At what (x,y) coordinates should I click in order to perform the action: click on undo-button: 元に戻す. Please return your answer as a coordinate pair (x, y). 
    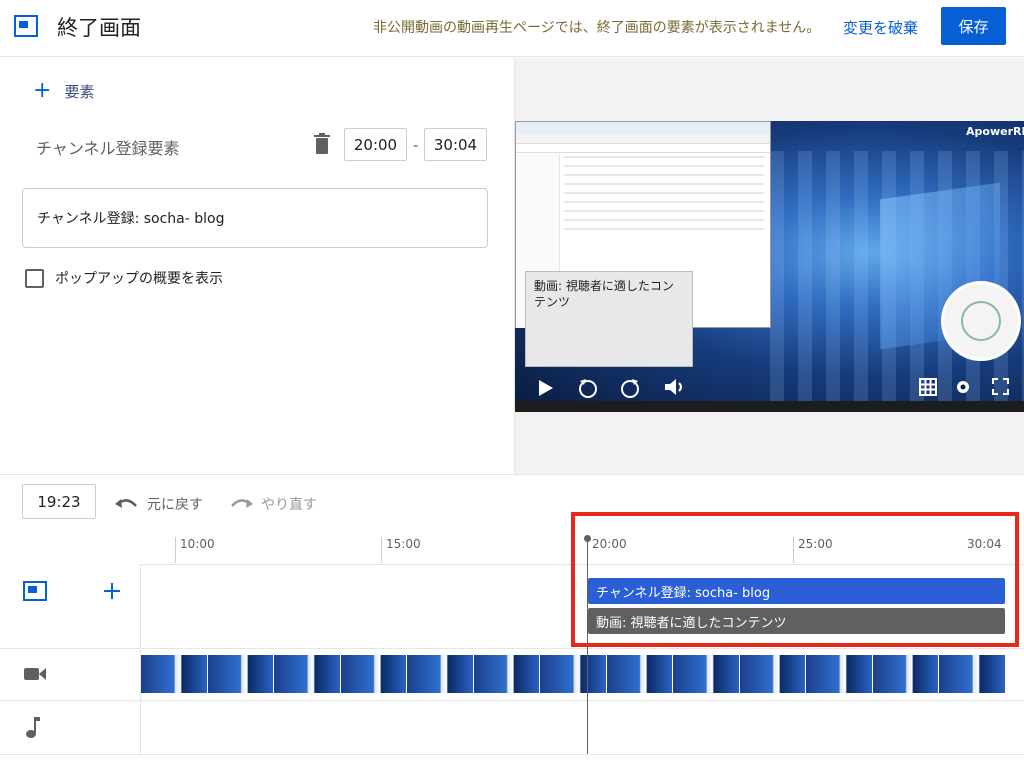
    Looking at the image, I should click on (159, 504).